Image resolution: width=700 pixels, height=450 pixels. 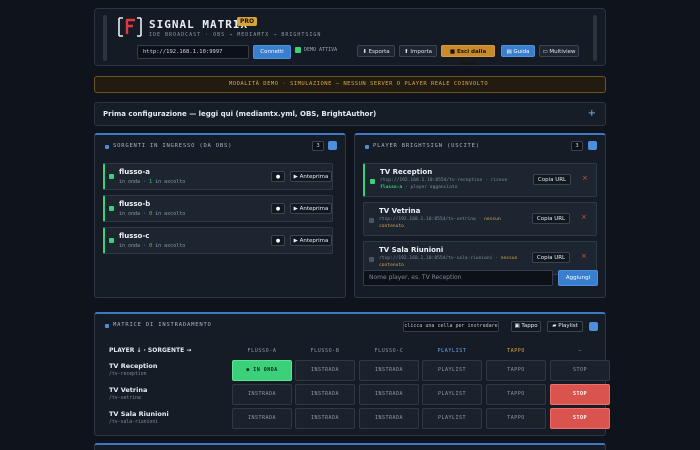 What do you see at coordinates (453, 52) in the screenshot?
I see `exit-icon: ■` at bounding box center [453, 52].